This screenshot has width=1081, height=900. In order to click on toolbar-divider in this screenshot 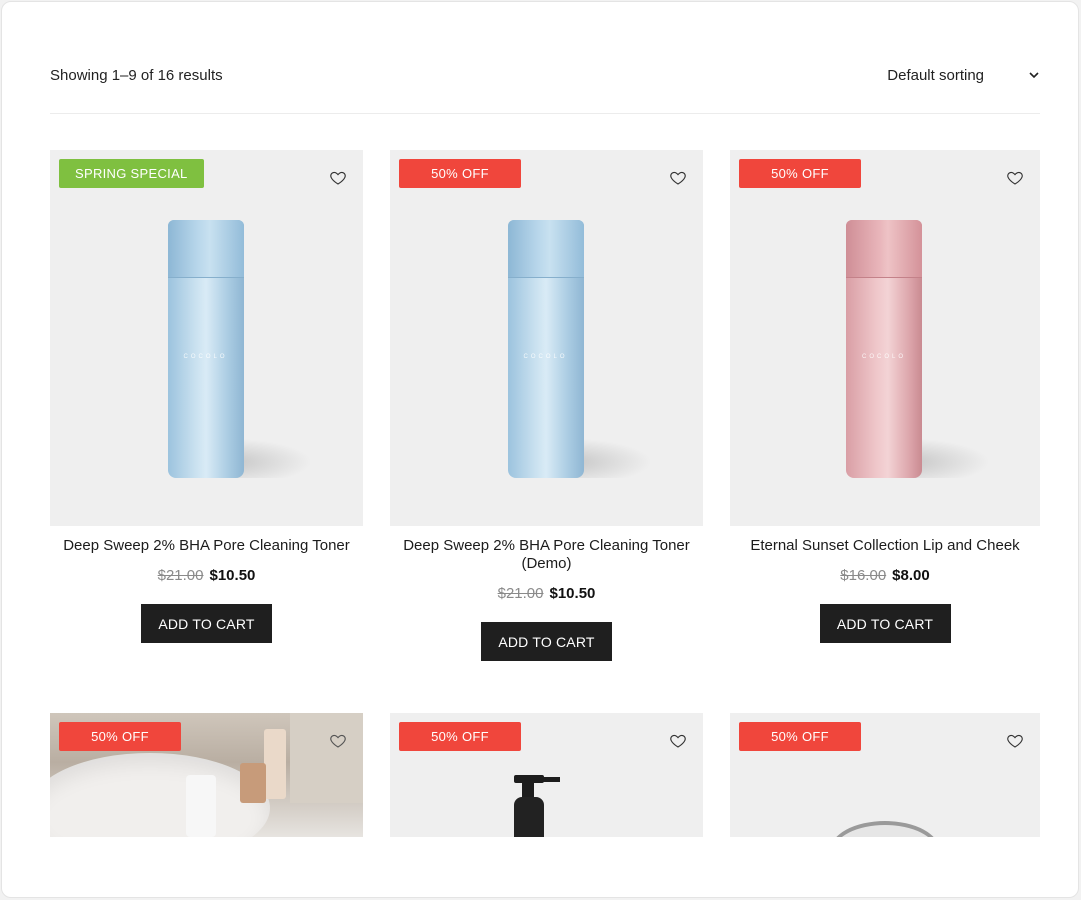, I will do `click(545, 113)`.